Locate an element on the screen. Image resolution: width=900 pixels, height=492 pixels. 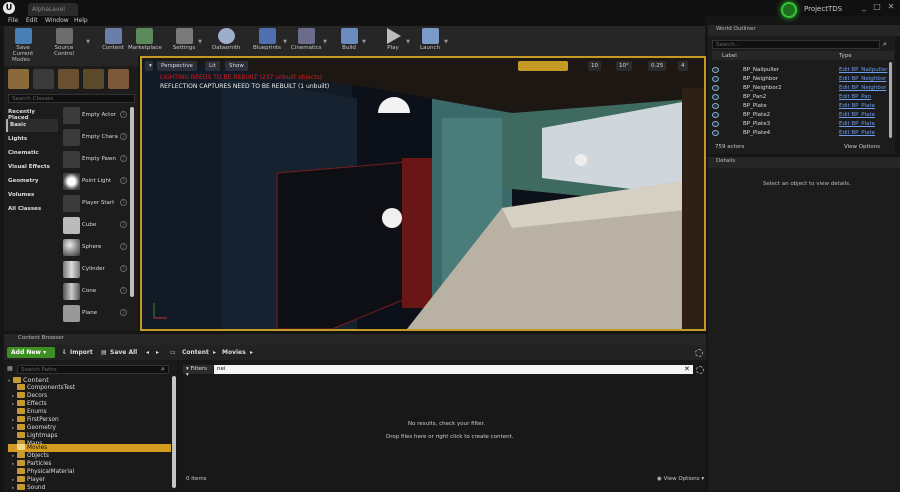
launch-button: Launch ▼ is located at coordinates (433, 41).